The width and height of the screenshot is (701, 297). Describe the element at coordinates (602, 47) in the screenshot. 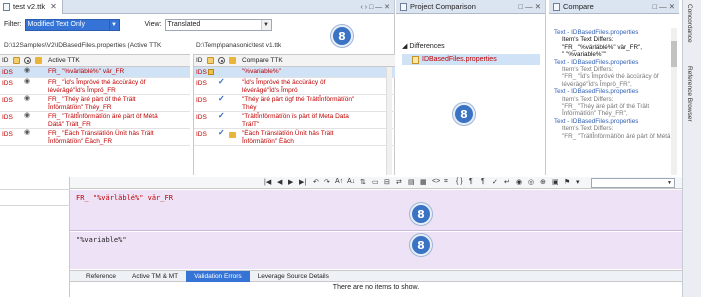

I see `compare-result-text: "FR_ "%värläblé%" vär_FR",` at that location.